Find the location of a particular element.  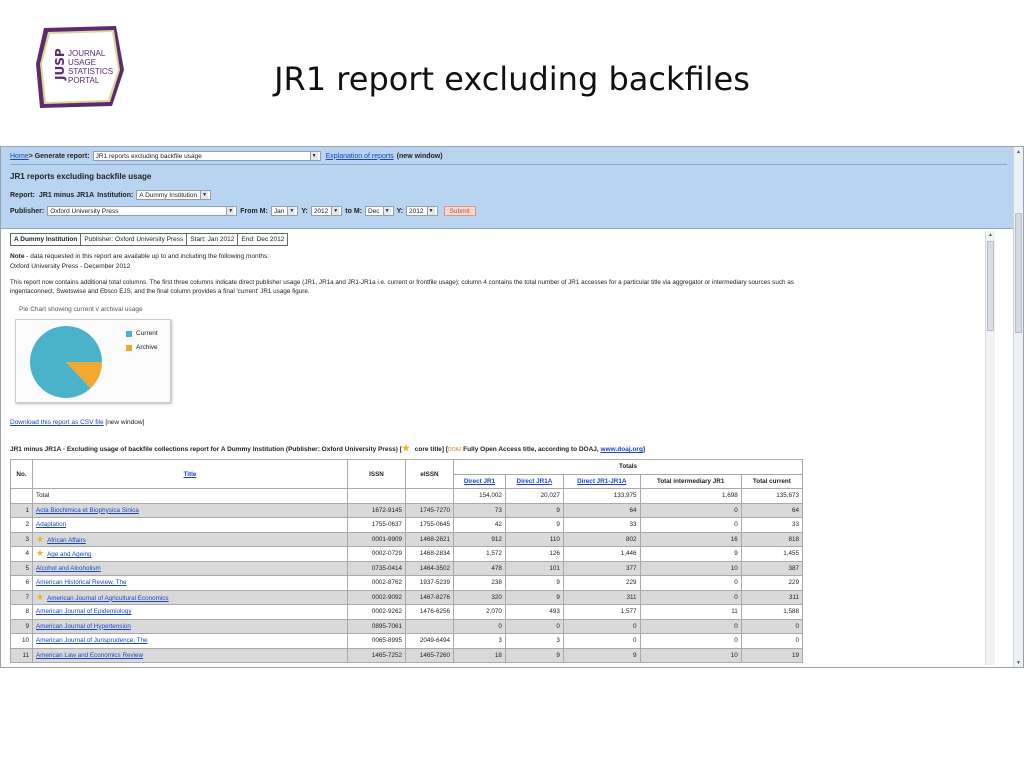

total-row-label: Total is located at coordinates (190, 496).